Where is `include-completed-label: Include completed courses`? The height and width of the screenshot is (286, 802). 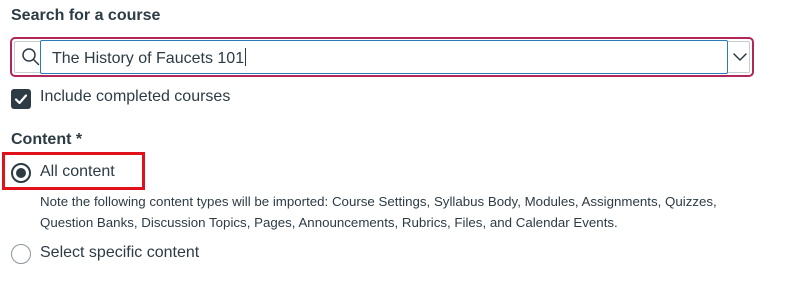 include-completed-label: Include completed courses is located at coordinates (135, 97).